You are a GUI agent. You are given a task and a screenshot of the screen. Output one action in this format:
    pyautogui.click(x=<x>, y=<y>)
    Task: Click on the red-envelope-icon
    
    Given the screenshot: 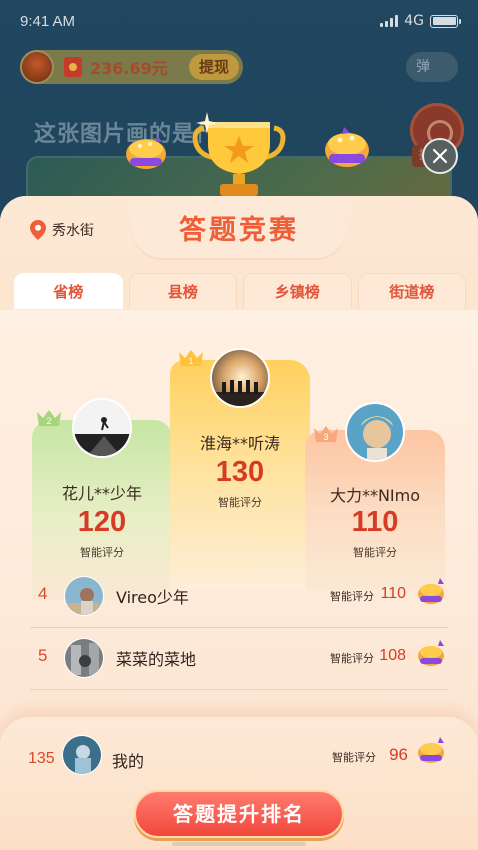 What is the action you would take?
    pyautogui.click(x=73, y=67)
    